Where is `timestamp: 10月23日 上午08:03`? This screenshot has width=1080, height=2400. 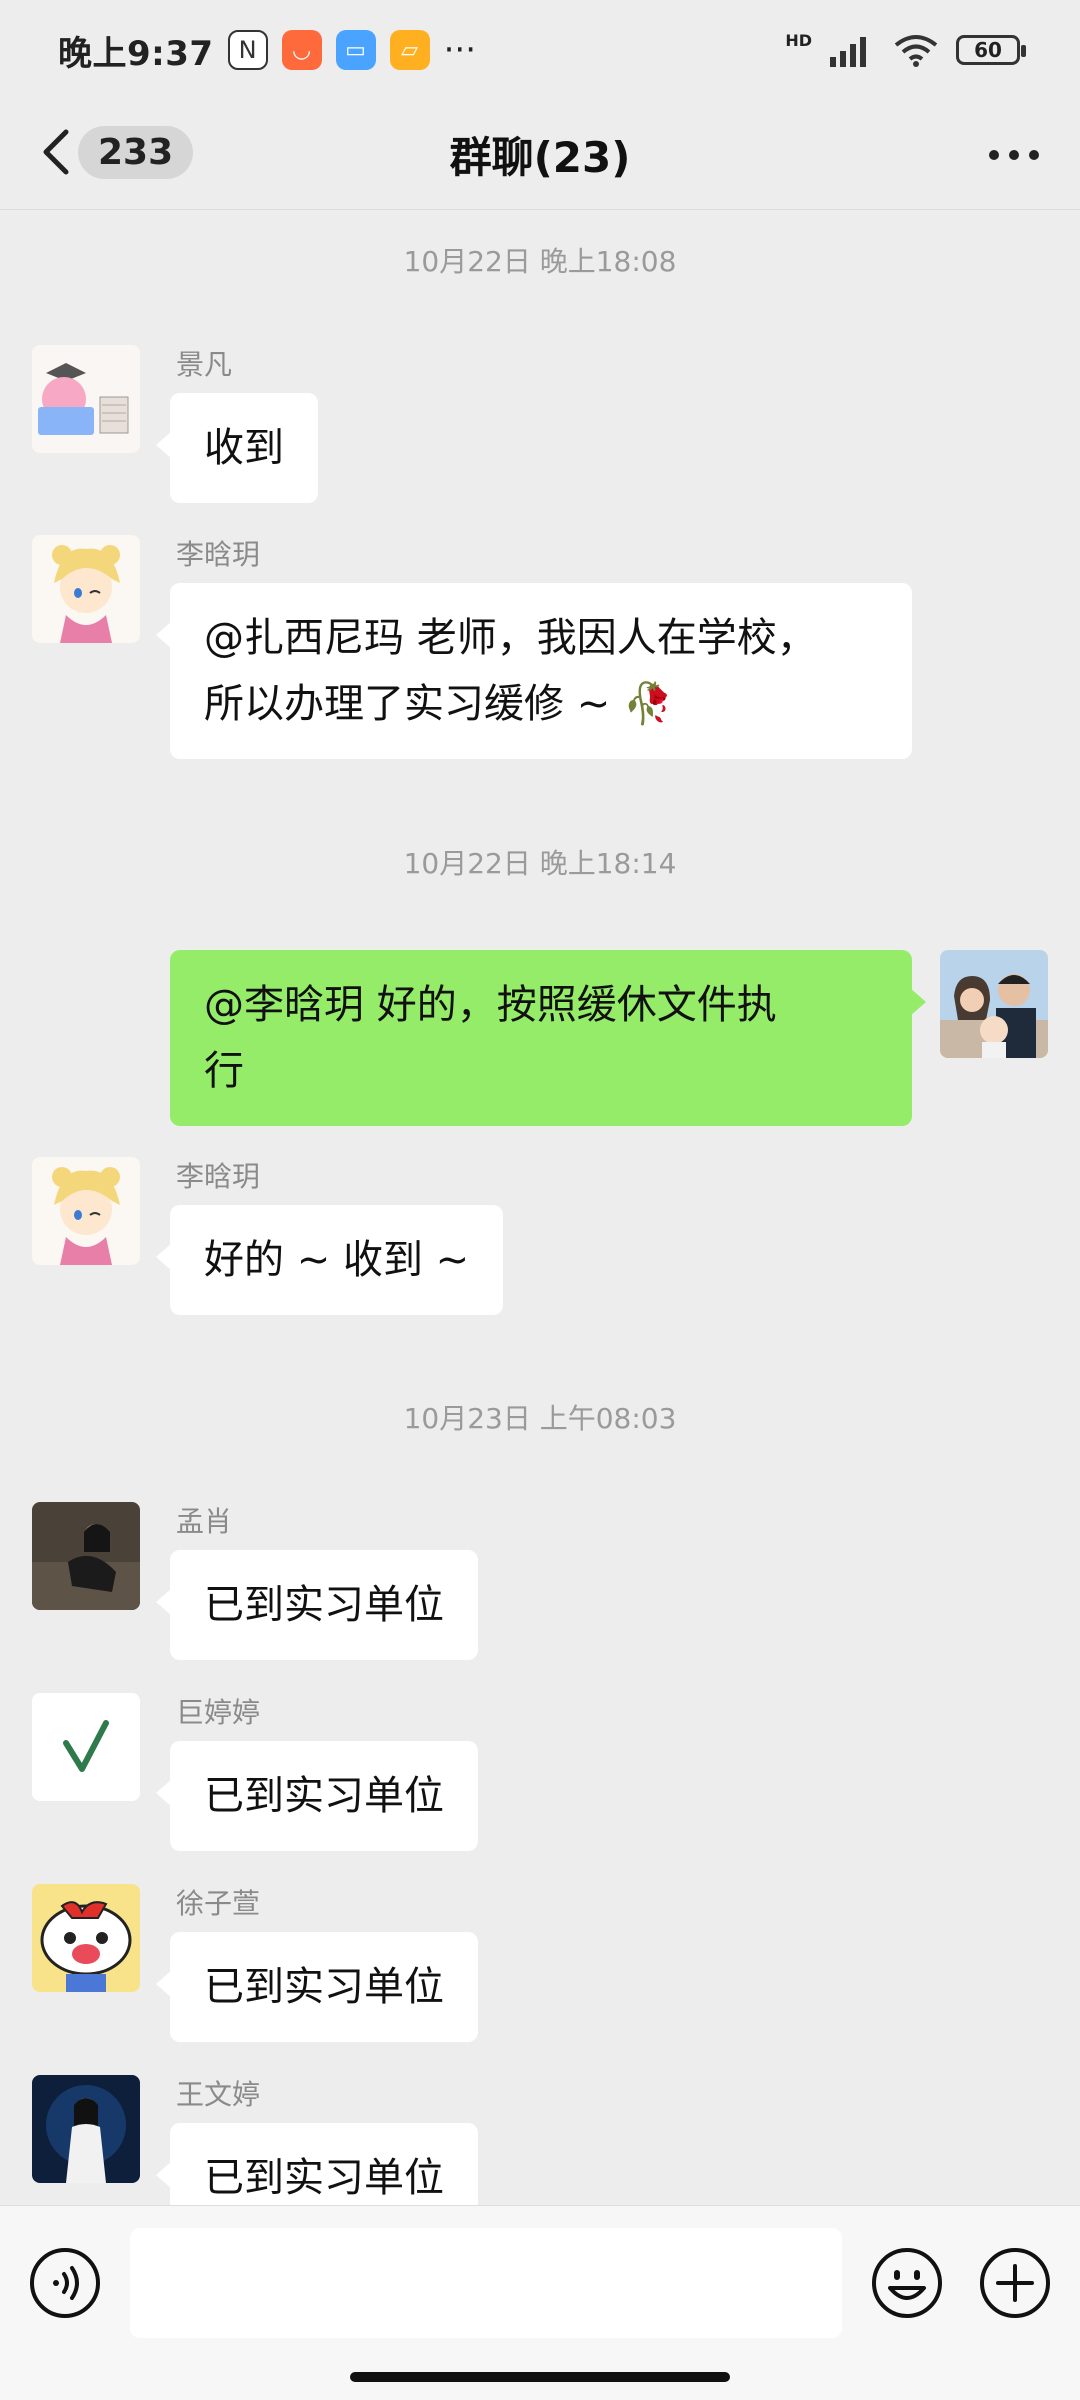
timestamp: 10月23日 上午08:03 is located at coordinates (540, 1418).